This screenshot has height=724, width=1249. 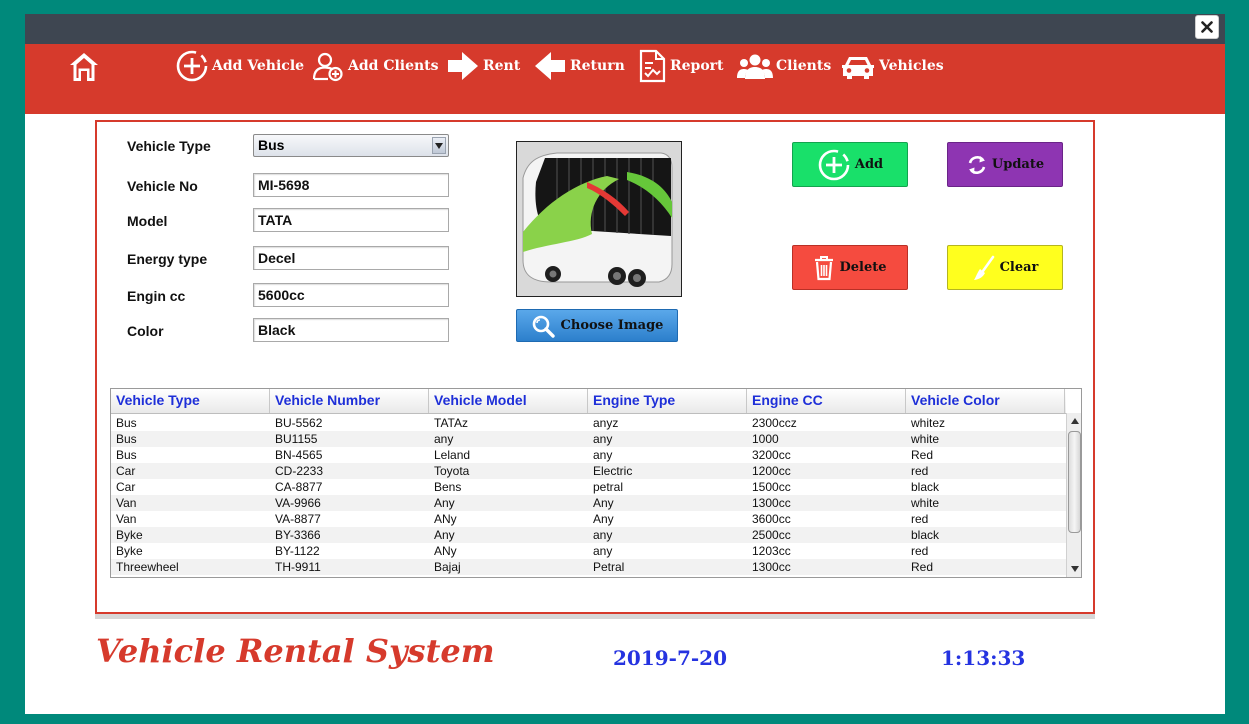 I want to click on choose-image-button: Choose Image, so click(x=597, y=325).